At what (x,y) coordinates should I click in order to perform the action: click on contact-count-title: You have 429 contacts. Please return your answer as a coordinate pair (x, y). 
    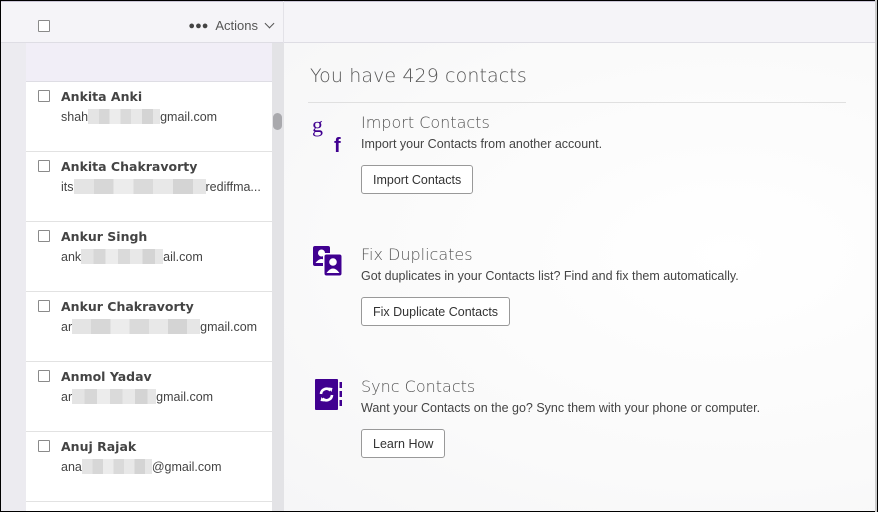
    Looking at the image, I should click on (418, 76).